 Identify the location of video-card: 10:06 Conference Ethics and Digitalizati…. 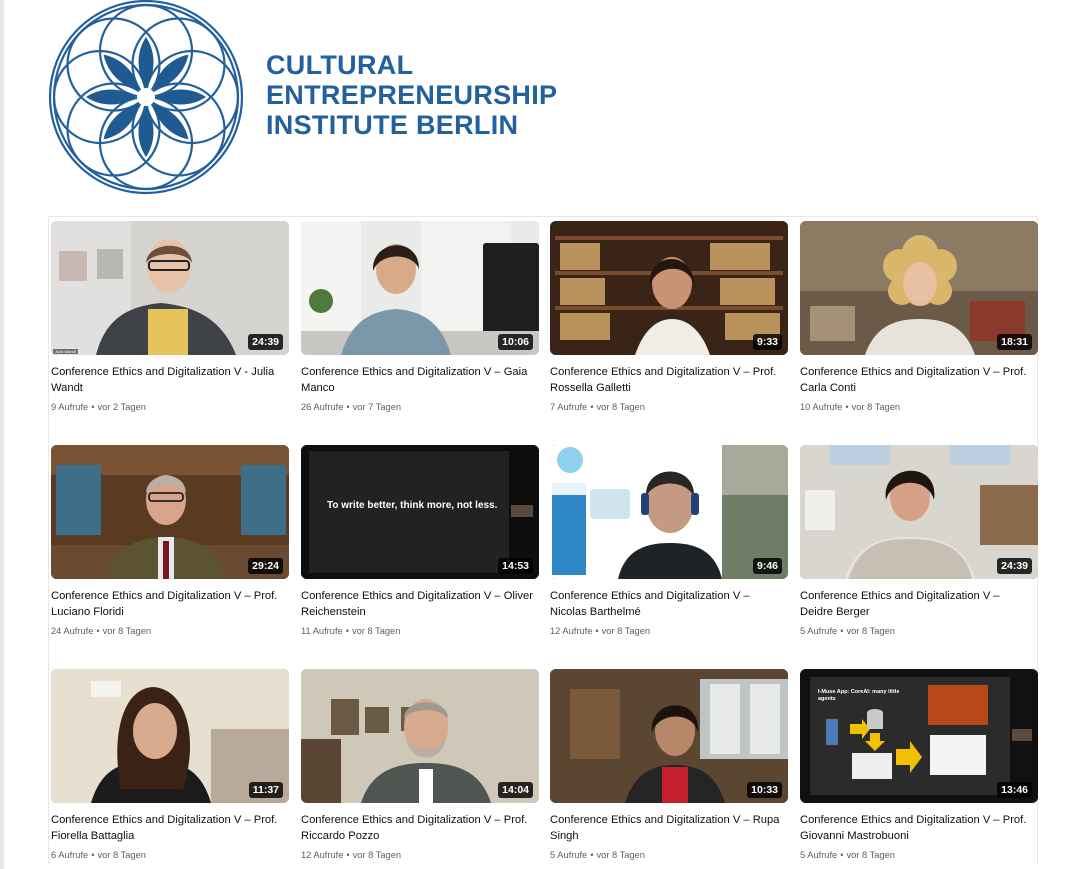
(420, 317).